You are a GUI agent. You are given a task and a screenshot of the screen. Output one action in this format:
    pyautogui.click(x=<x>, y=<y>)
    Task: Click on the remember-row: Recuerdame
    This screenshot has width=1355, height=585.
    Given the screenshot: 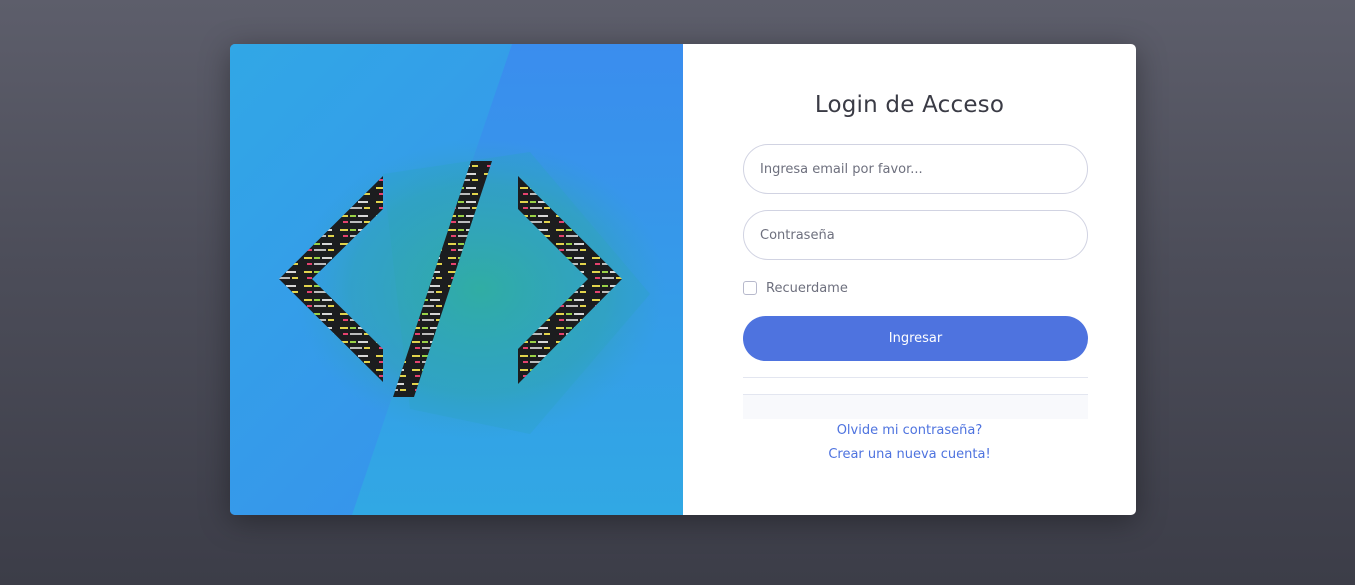 What is the action you would take?
    pyautogui.click(x=795, y=288)
    